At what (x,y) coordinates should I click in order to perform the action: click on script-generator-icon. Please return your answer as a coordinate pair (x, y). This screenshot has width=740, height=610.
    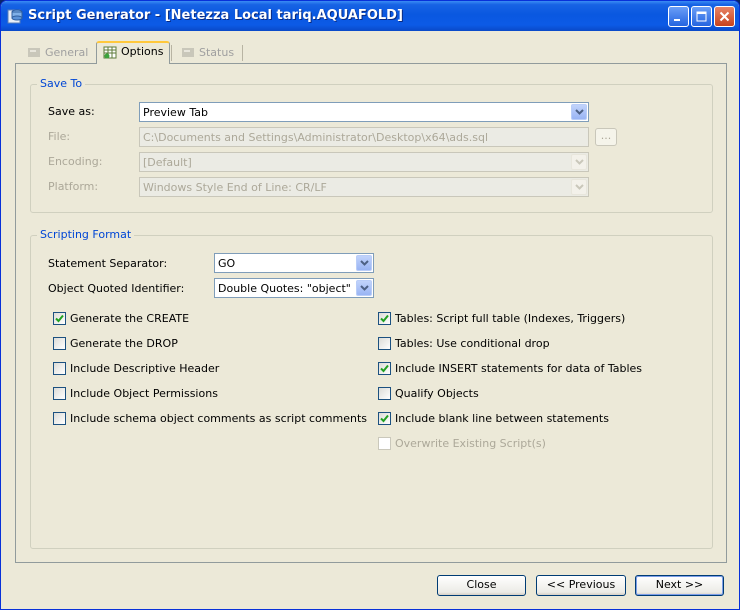
    Looking at the image, I should click on (15, 16).